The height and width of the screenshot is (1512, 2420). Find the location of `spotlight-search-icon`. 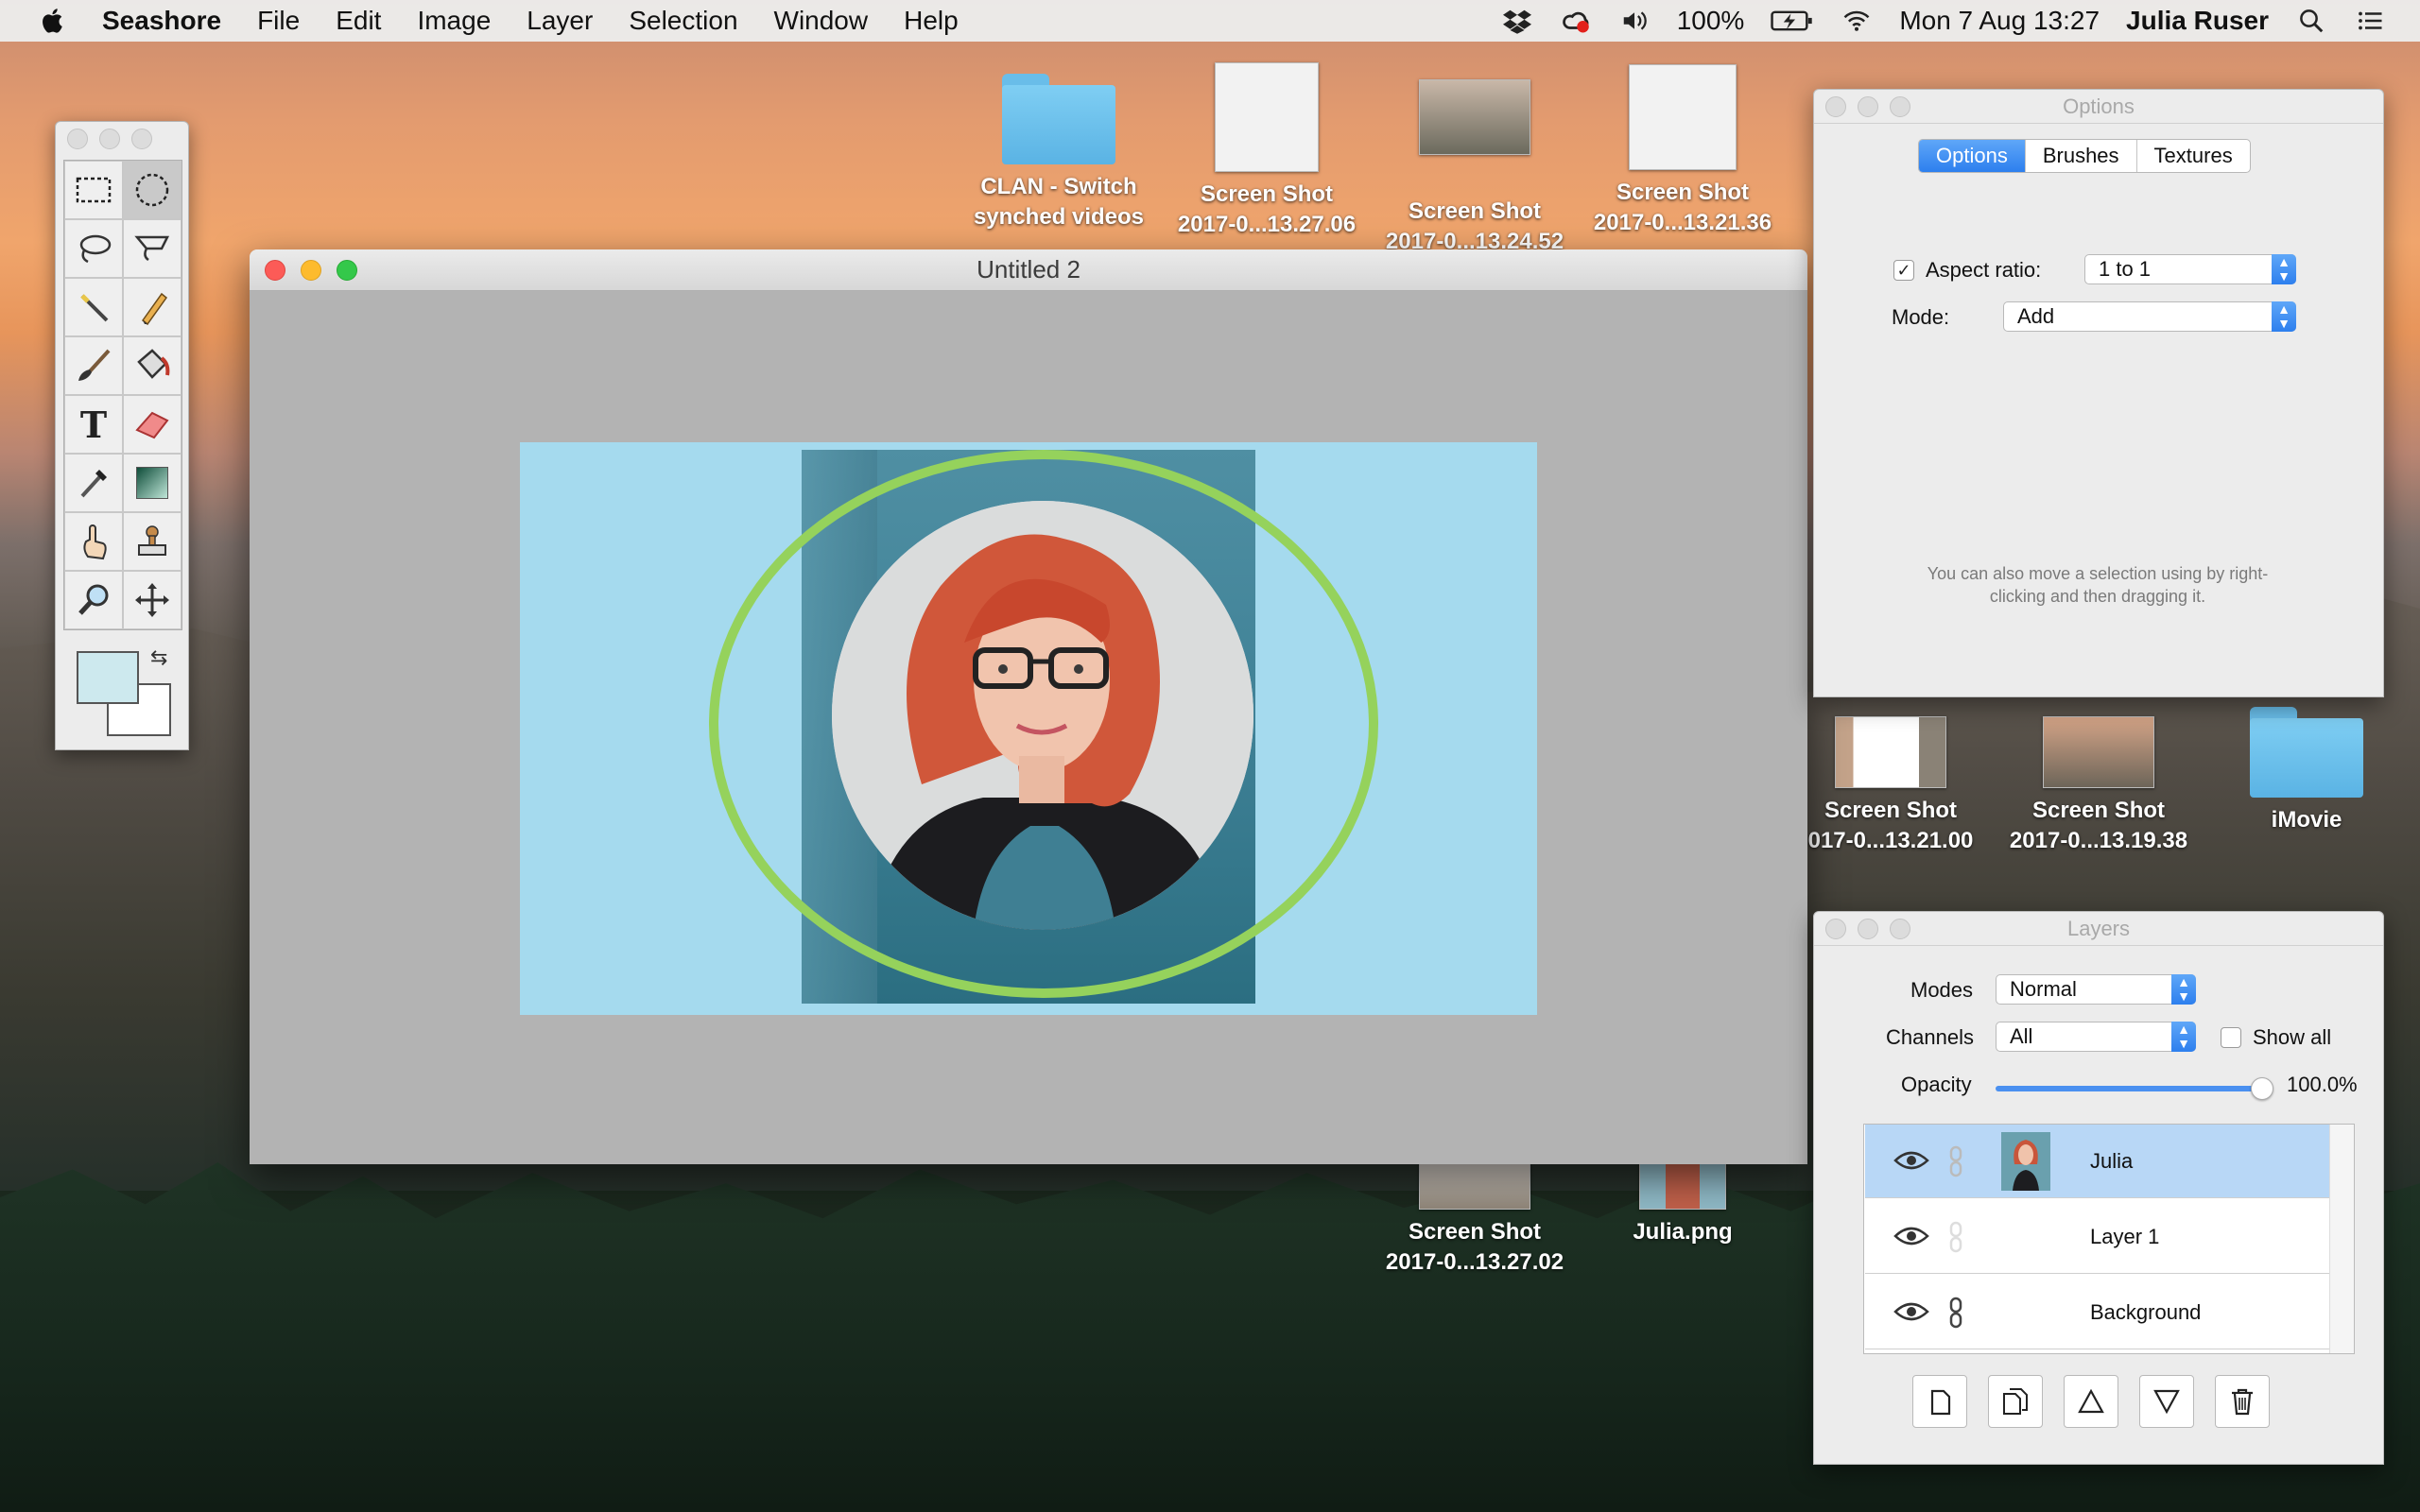

spotlight-search-icon is located at coordinates (2311, 21).